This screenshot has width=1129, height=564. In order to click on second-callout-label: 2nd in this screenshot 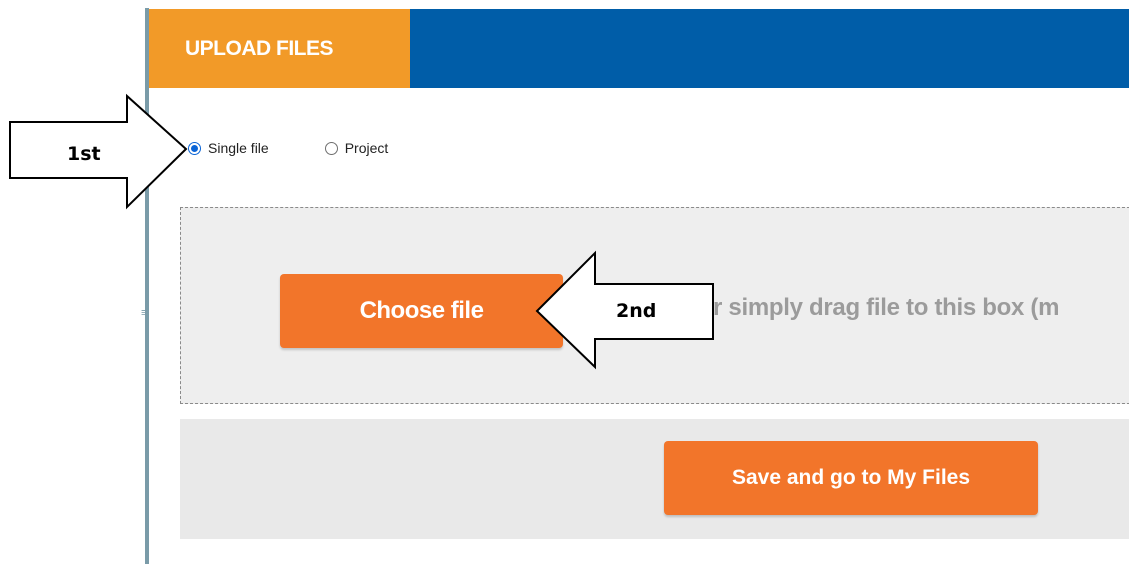, I will do `click(636, 311)`.